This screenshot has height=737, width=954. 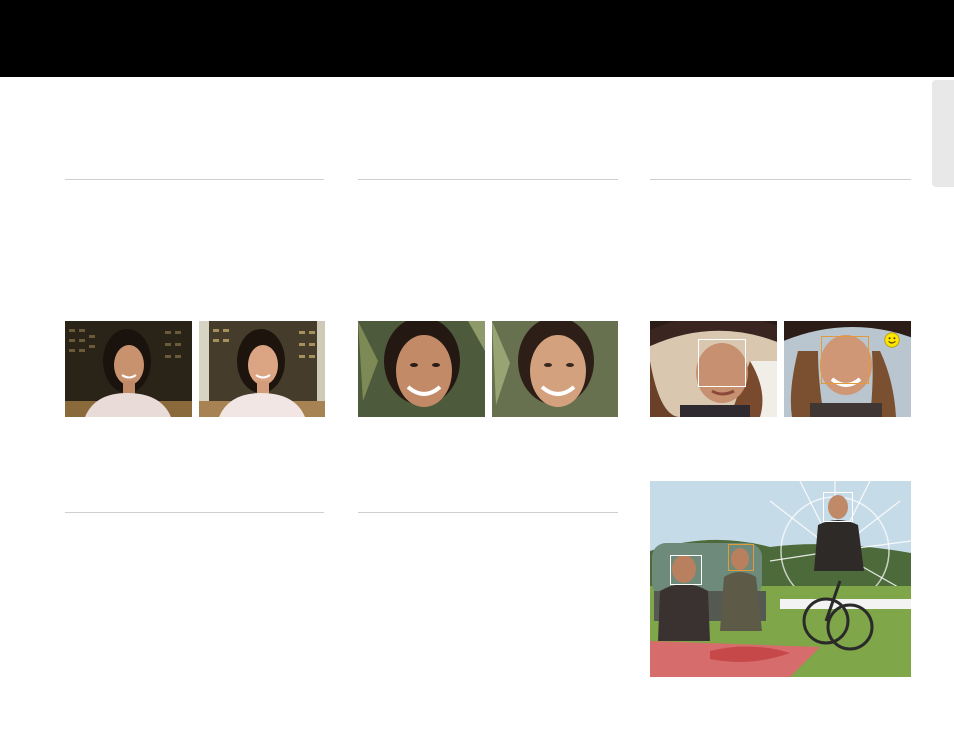 I want to click on portrait-woman-night-bright-icon, so click(x=262, y=369).